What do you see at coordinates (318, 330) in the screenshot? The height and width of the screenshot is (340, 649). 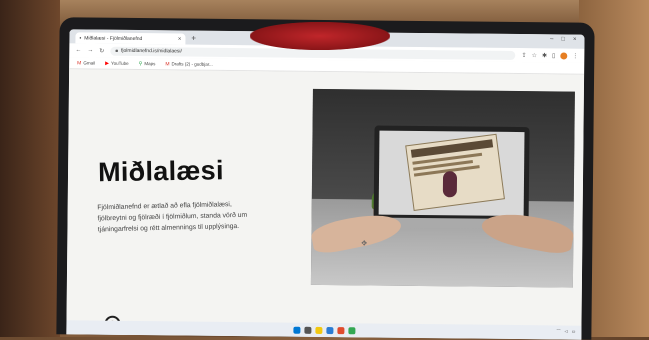 I see `folder-icon` at bounding box center [318, 330].